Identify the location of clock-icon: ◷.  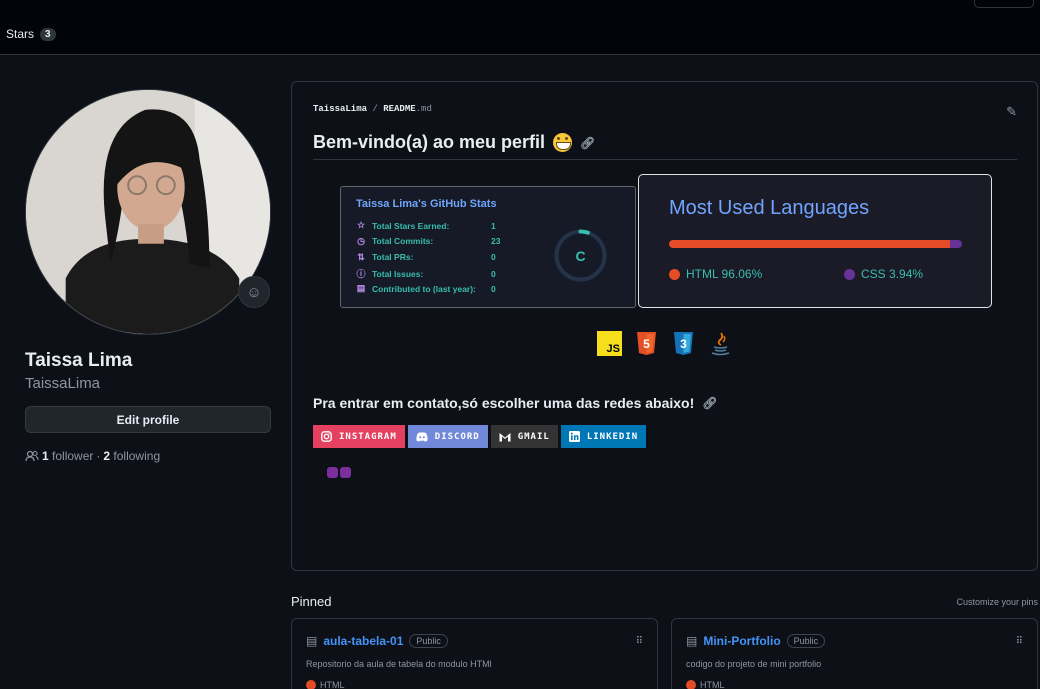
(361, 240).